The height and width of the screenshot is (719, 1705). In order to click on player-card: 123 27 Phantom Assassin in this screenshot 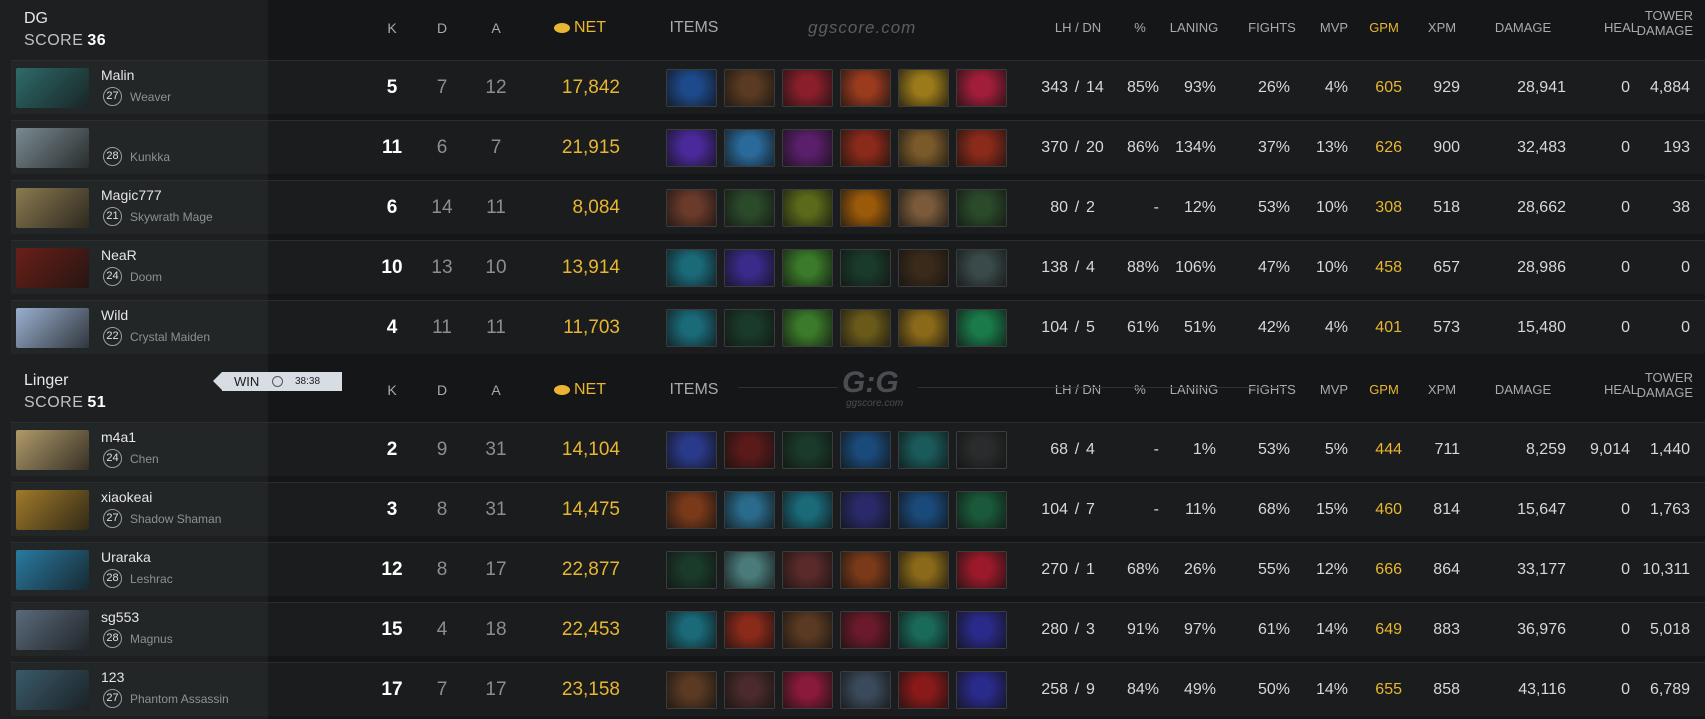, I will do `click(139, 689)`.